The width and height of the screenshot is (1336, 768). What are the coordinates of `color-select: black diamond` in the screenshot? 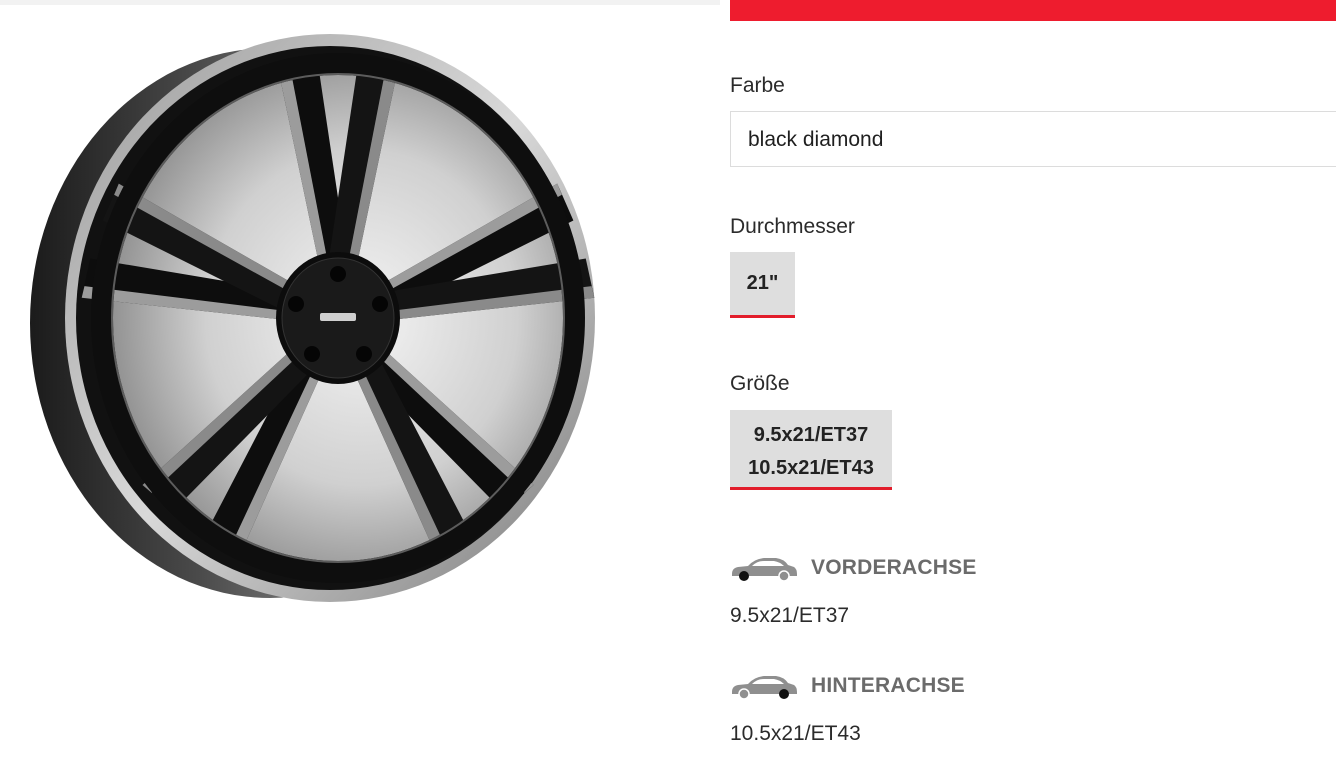 It's located at (1033, 139).